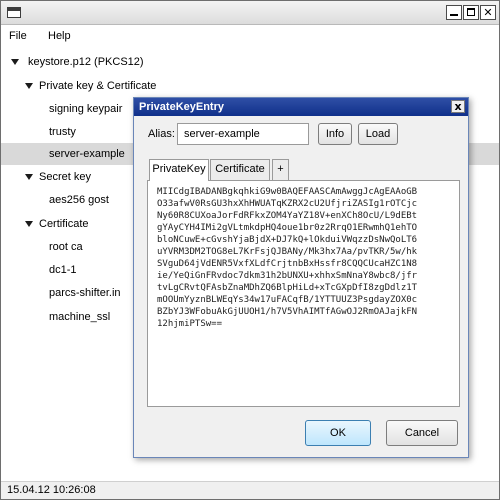 The image size is (500, 500). I want to click on dialog-title: PrivateKeyEntry, so click(181, 107).